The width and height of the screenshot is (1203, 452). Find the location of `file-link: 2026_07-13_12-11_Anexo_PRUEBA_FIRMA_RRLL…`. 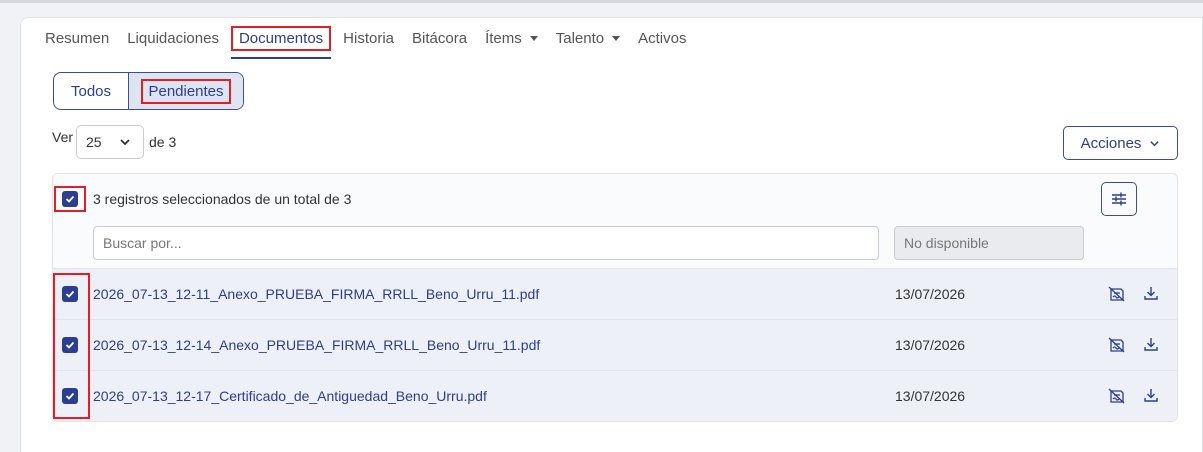

file-link: 2026_07-13_12-11_Anexo_PRUEBA_FIRMA_RRLL… is located at coordinates (316, 294).